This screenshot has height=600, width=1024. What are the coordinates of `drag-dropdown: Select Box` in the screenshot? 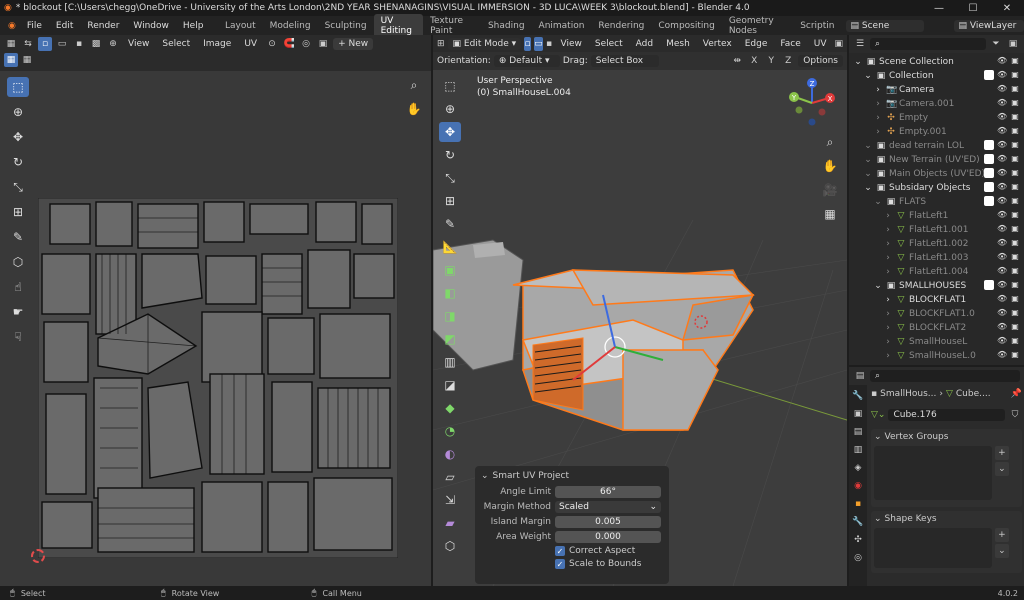 It's located at (624, 61).